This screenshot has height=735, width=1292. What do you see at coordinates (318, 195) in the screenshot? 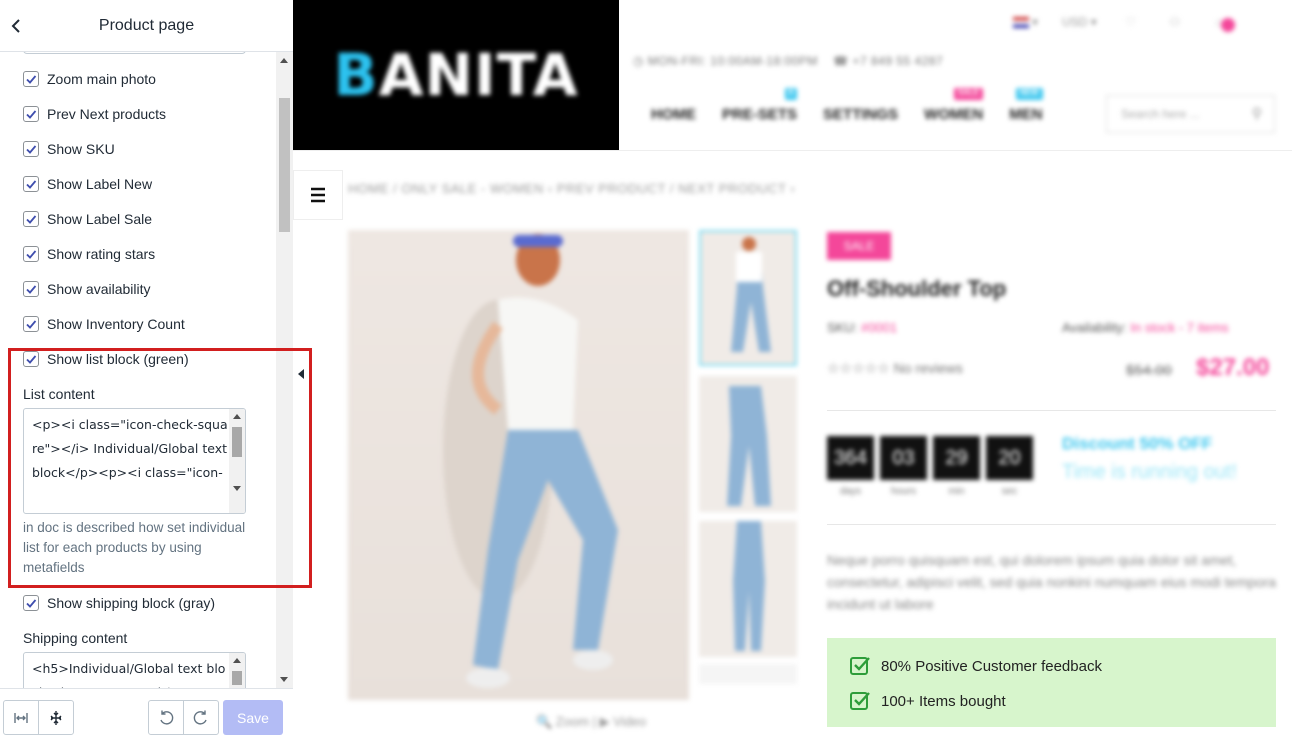
I see `sidebar-toggle-button` at bounding box center [318, 195].